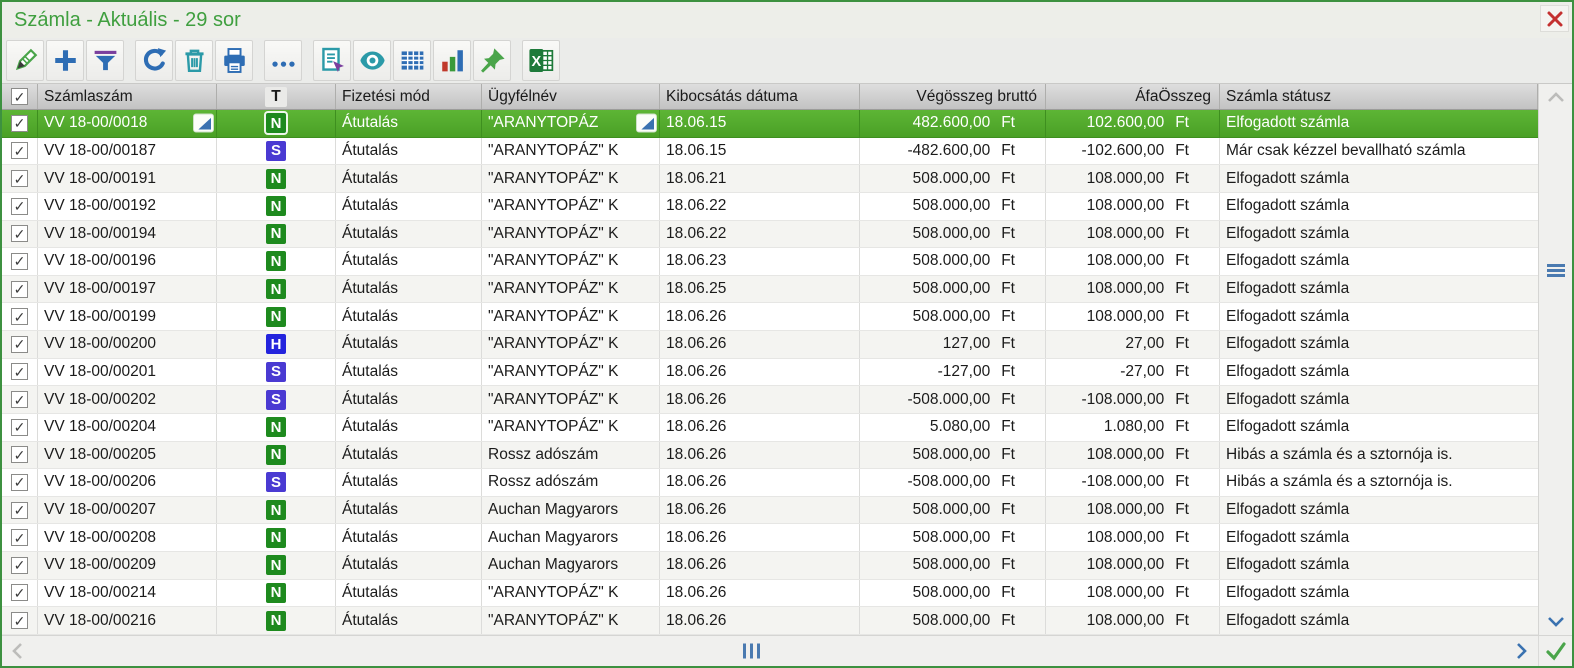 Image resolution: width=1574 pixels, height=668 pixels. I want to click on issue-date-cell: 18.06.23, so click(760, 261).